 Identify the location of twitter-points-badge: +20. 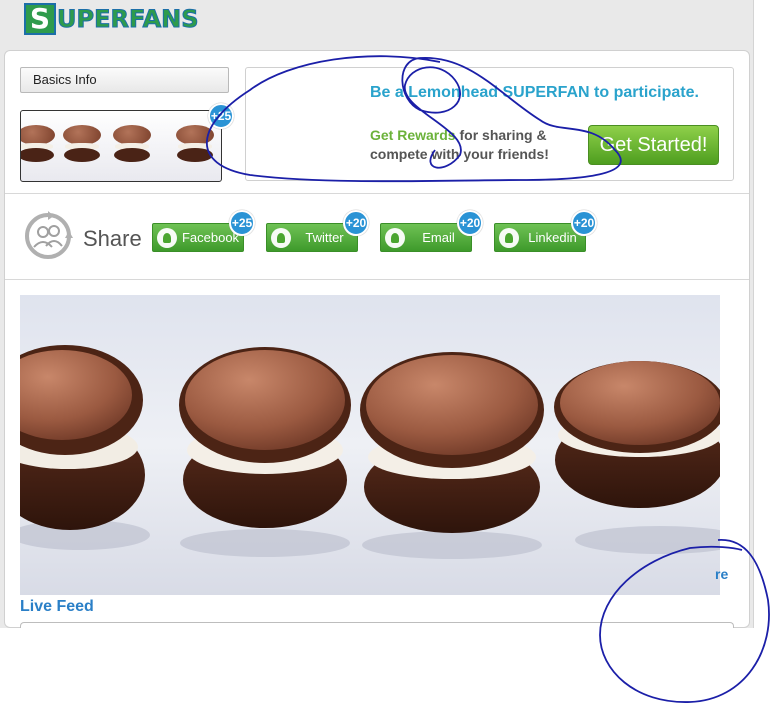
(356, 223).